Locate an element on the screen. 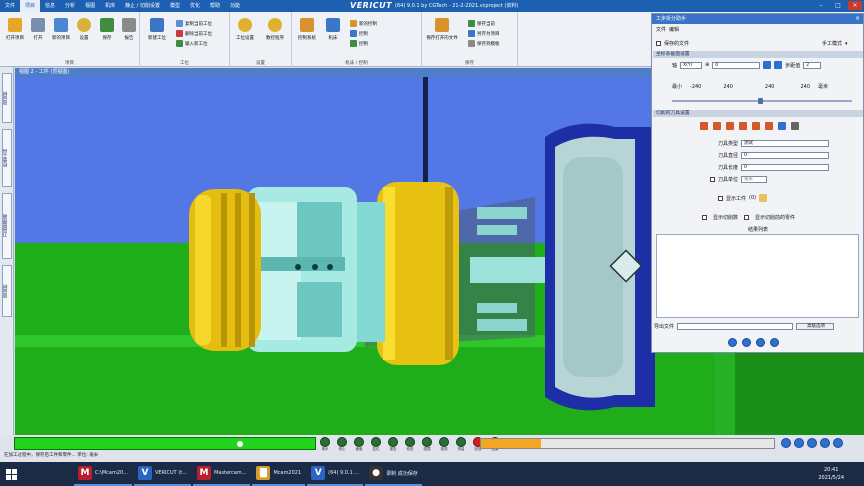  control-button: 控制 is located at coordinates (359, 33).